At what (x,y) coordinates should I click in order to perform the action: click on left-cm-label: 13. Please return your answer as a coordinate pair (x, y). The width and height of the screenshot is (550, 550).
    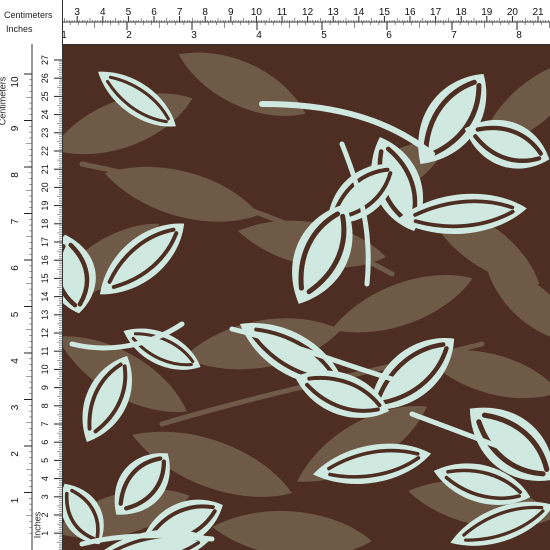
    Looking at the image, I should click on (45, 315).